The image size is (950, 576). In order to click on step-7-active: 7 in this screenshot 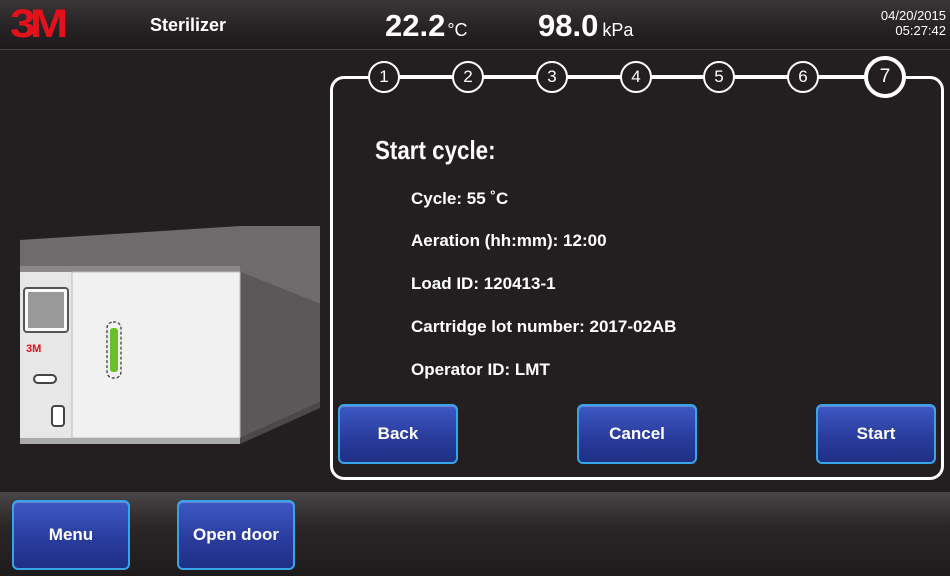, I will do `click(885, 77)`.